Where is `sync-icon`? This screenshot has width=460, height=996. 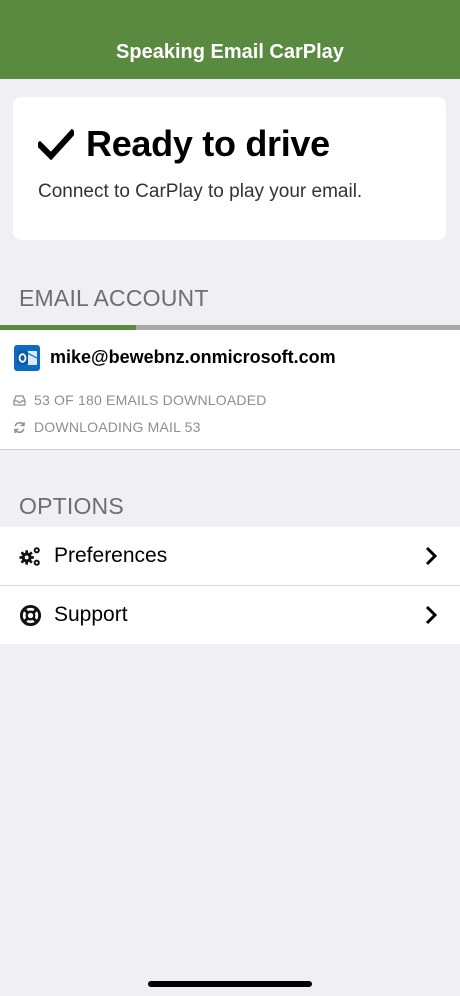
sync-icon is located at coordinates (19, 427).